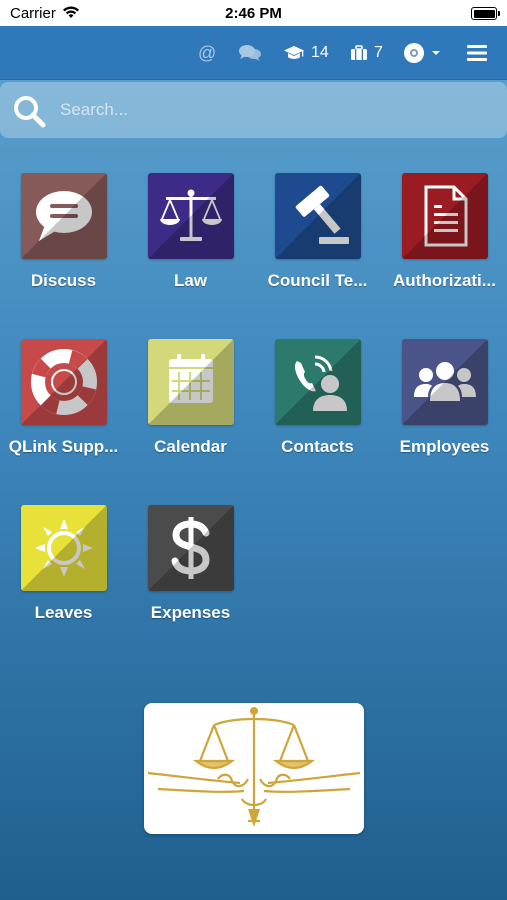 This screenshot has height=900, width=507. I want to click on gavel-icon, so click(322, 214).